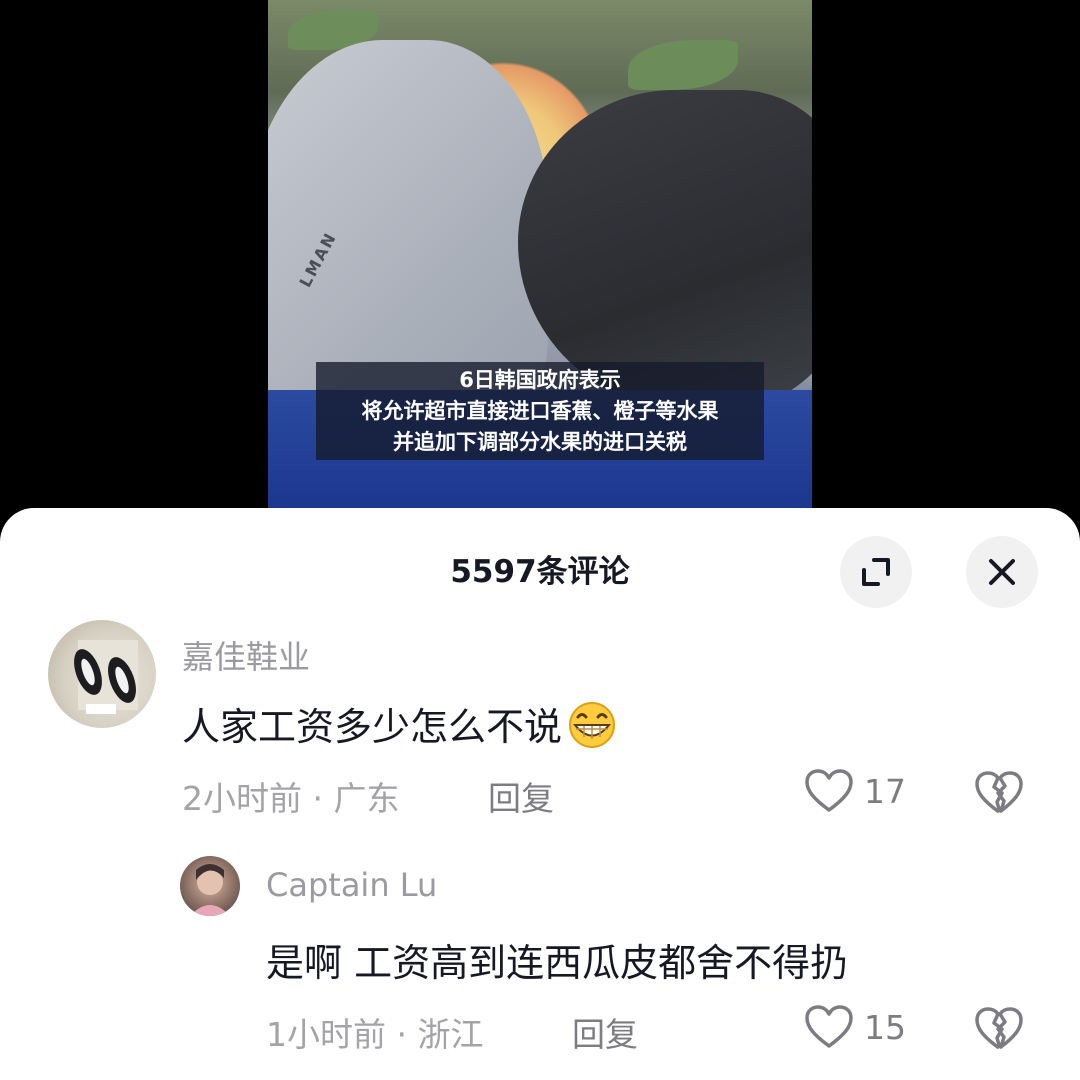 The image size is (1080, 1080). I want to click on comments-count-title: 5597条评论, so click(540, 572).